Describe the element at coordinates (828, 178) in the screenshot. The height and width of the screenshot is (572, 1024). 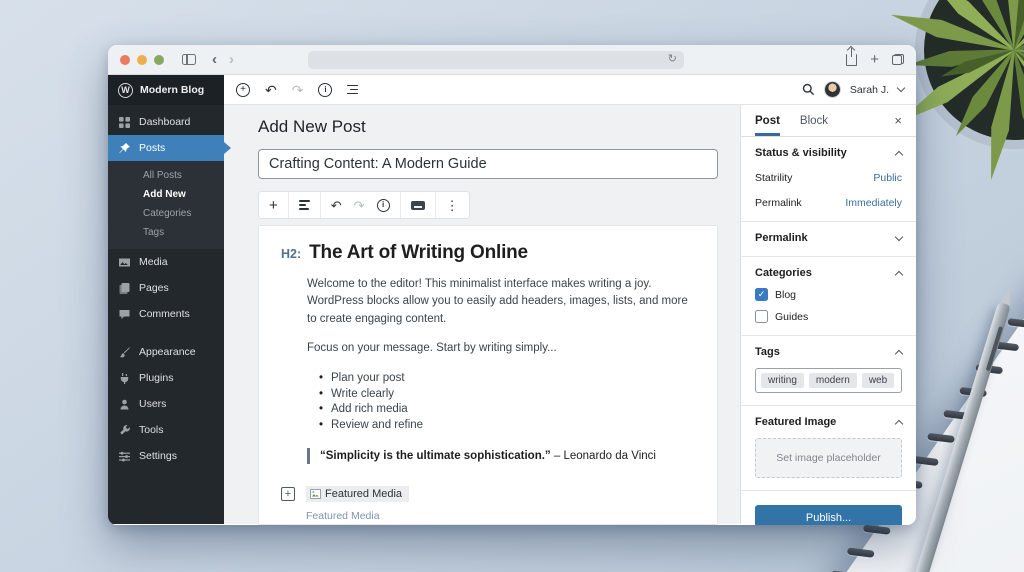
I see `status-row: Statrility Public` at that location.